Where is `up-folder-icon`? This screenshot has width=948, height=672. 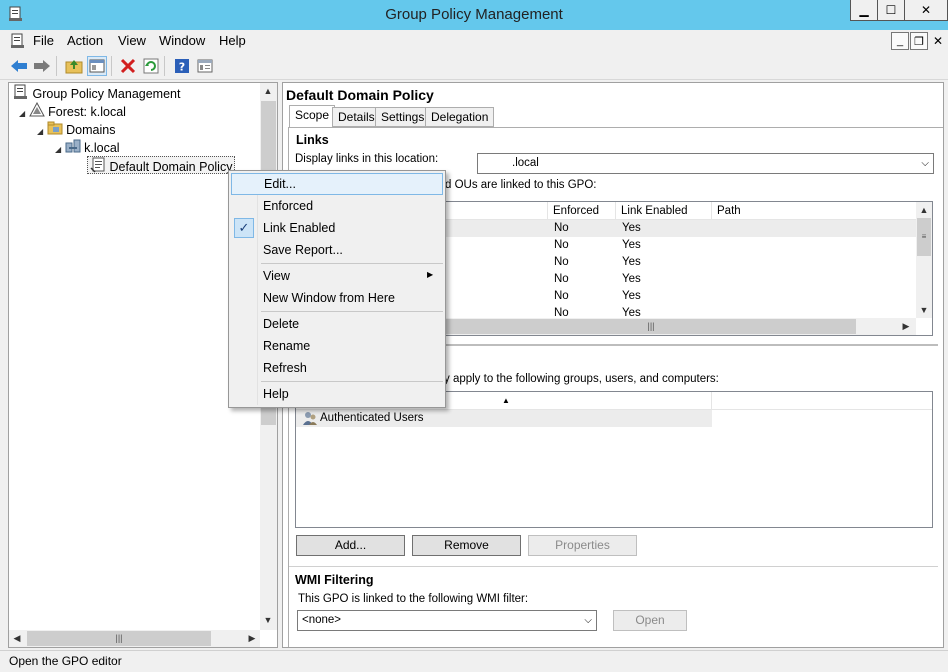
up-folder-icon is located at coordinates (74, 67).